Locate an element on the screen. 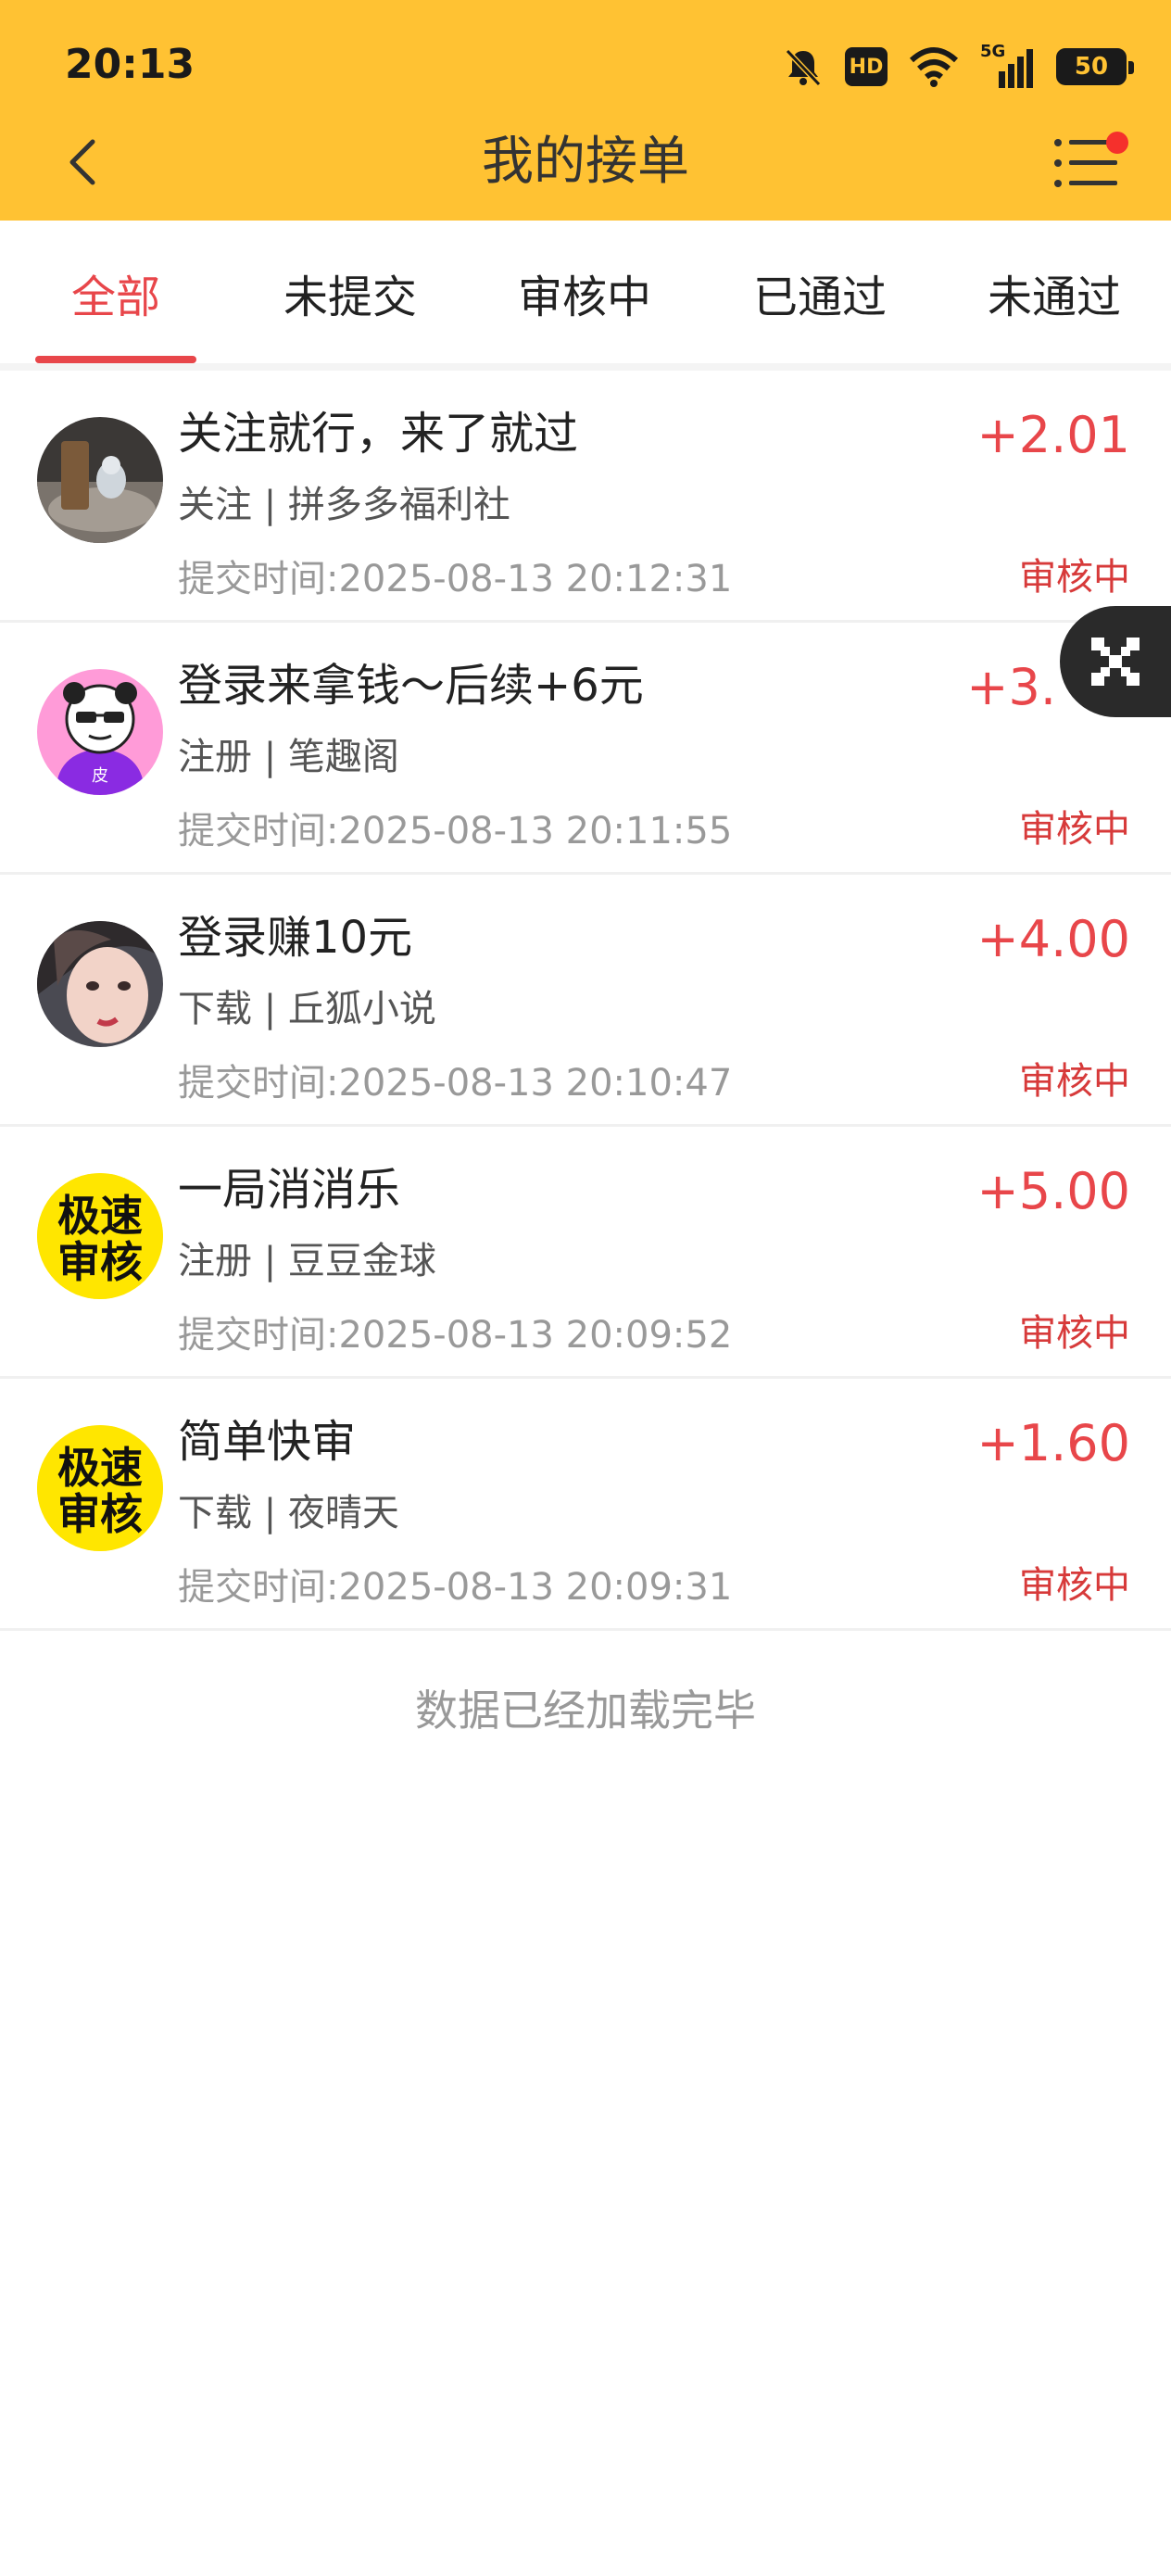 This screenshot has width=1171, height=2576. floating-action-button is located at coordinates (1115, 662).